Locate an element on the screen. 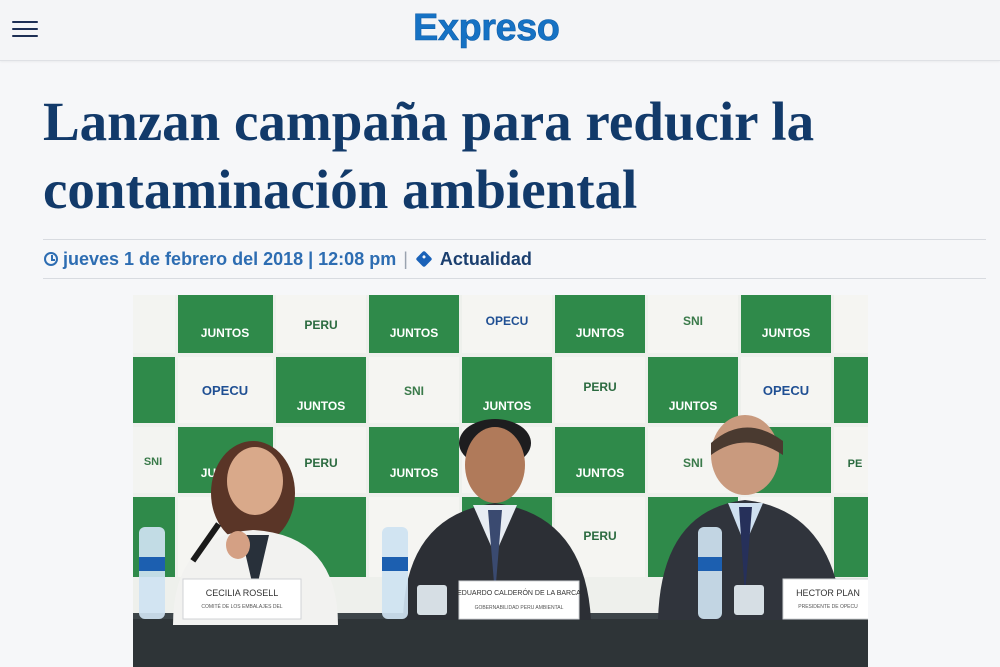  tag-icon is located at coordinates (424, 259).